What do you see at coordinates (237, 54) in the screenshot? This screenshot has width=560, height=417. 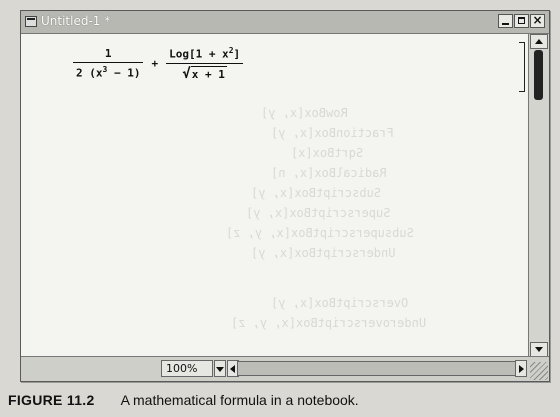 I see `fraction-2-numerator-close: ]` at bounding box center [237, 54].